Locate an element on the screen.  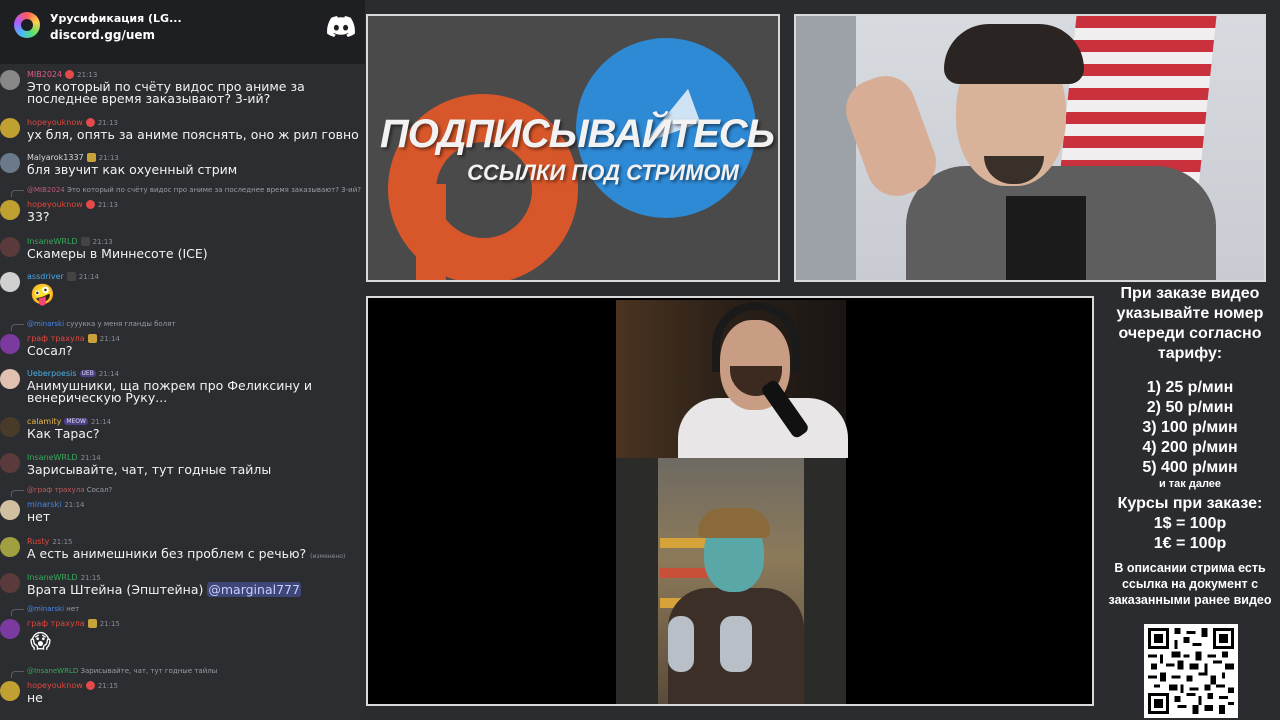
message-text: Скамеры в Миннесоте (ICE) is located at coordinates (117, 253).